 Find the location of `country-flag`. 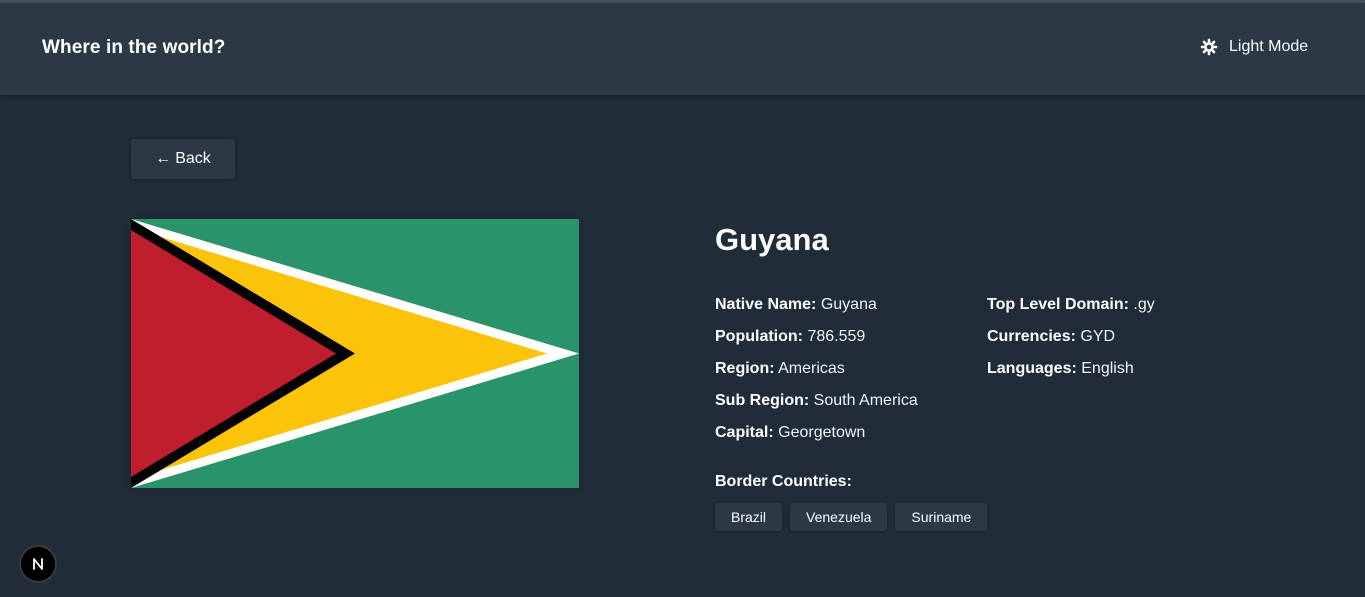

country-flag is located at coordinates (355, 353).